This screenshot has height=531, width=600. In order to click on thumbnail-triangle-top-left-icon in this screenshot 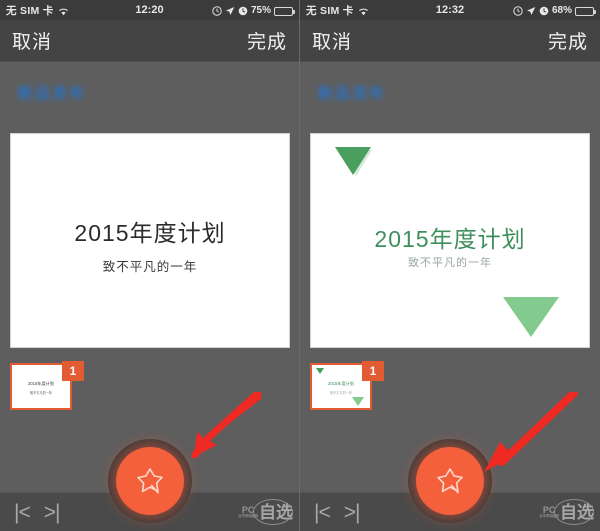, I will do `click(320, 371)`.